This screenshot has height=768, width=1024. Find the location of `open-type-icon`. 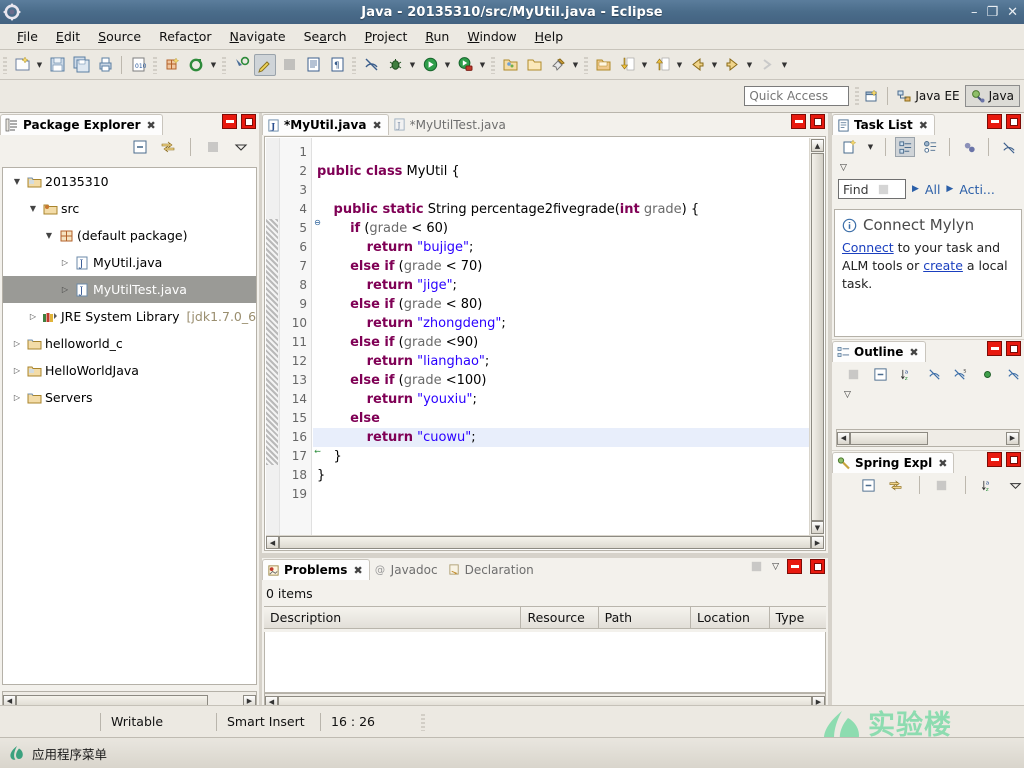

open-type-icon is located at coordinates (313, 65).